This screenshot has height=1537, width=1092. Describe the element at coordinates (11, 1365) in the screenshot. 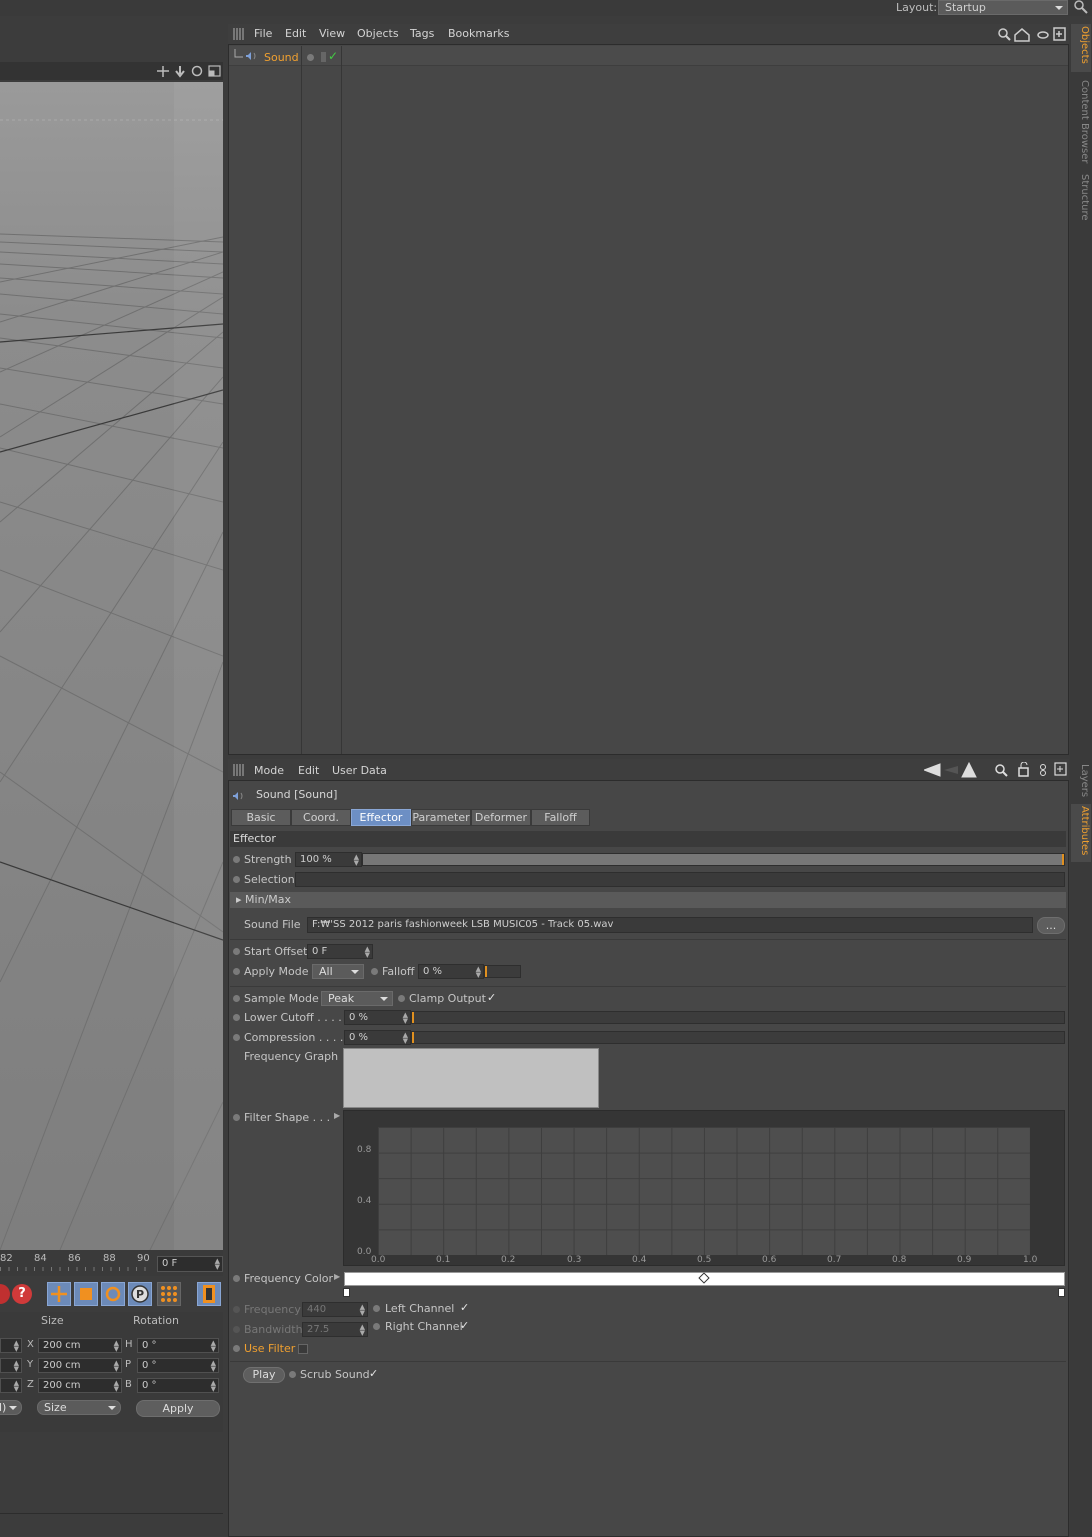

I see `position-y-field: ▲ ▼` at that location.